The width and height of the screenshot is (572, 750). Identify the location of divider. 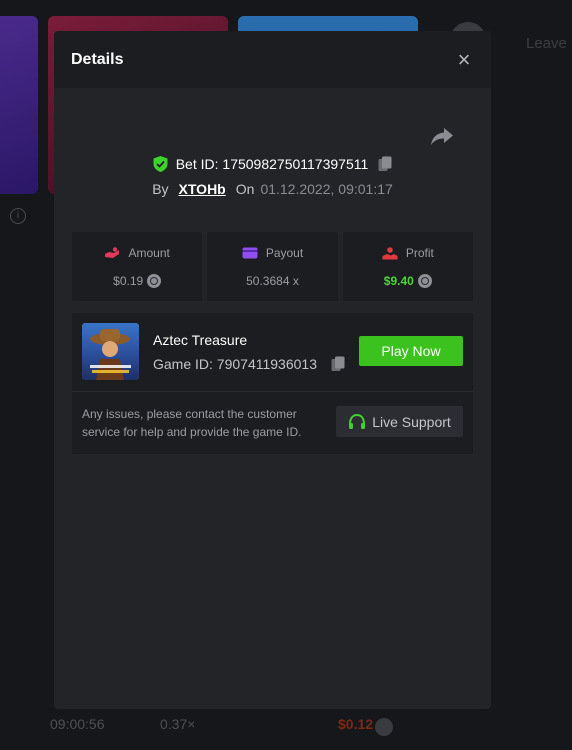
(272, 391).